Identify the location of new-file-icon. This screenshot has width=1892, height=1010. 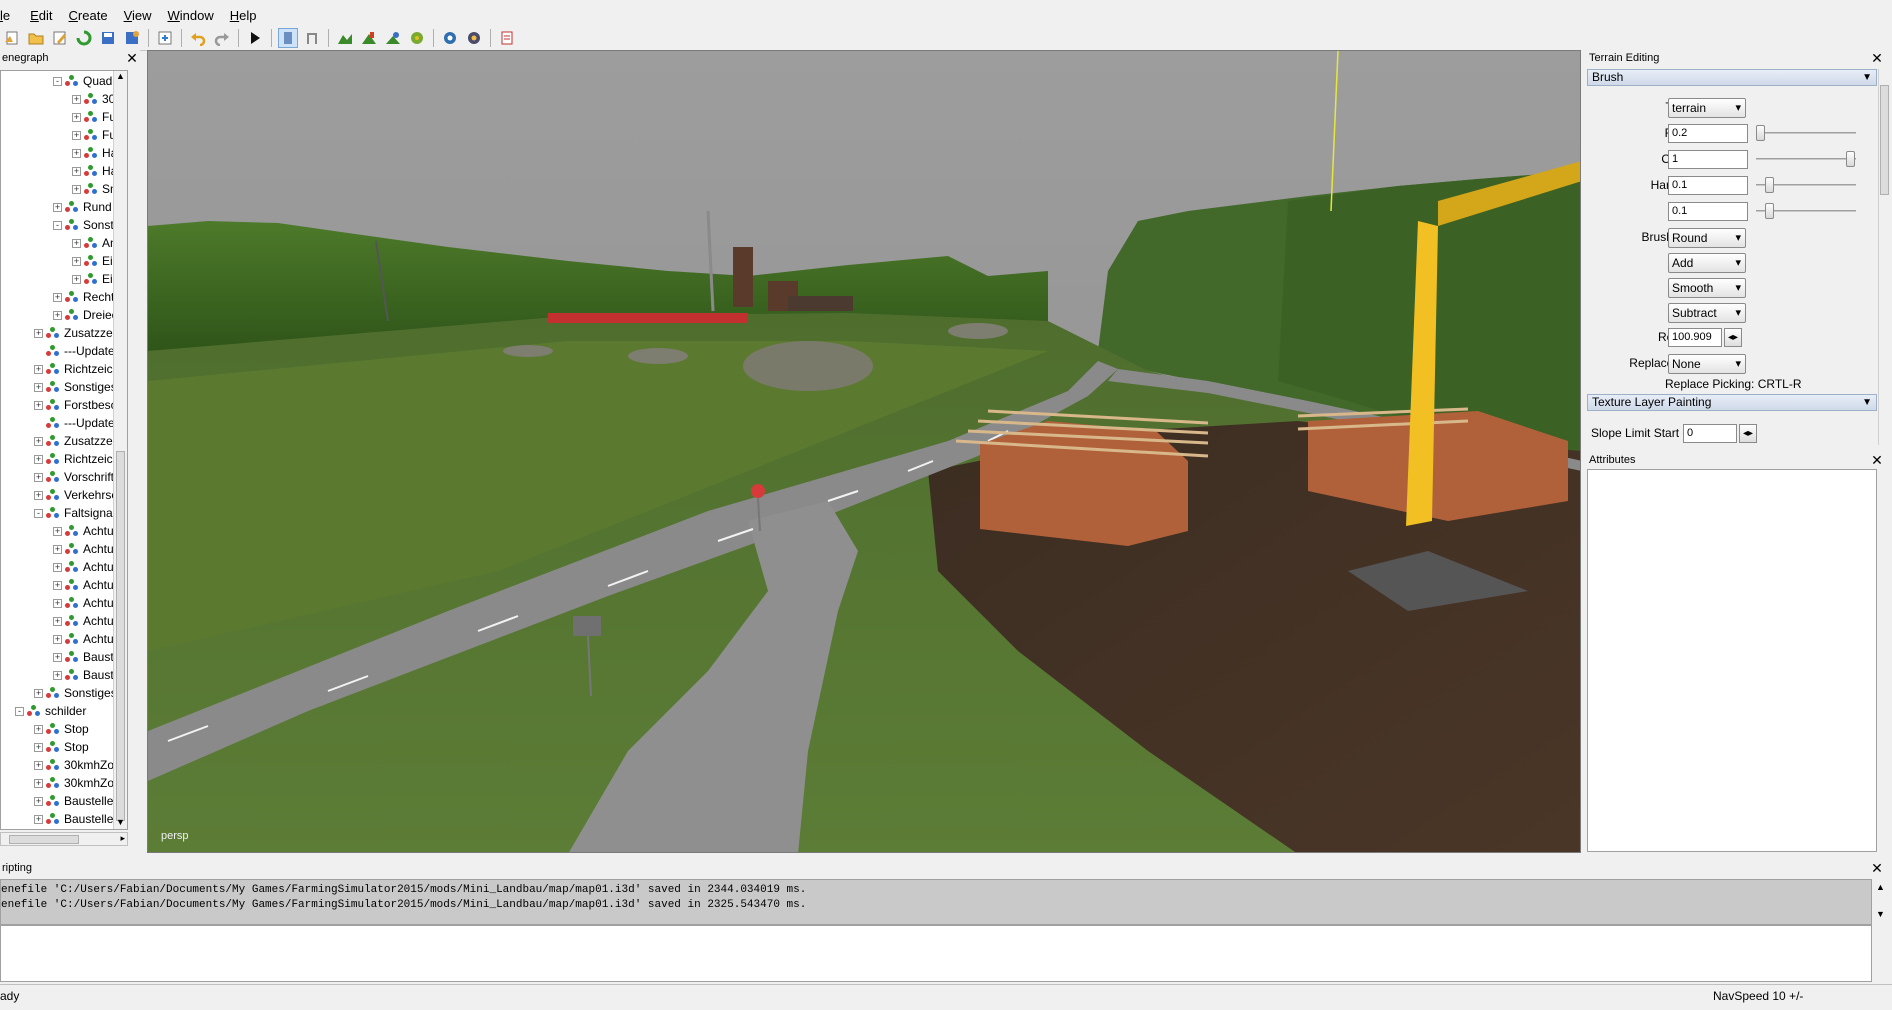
(12, 38).